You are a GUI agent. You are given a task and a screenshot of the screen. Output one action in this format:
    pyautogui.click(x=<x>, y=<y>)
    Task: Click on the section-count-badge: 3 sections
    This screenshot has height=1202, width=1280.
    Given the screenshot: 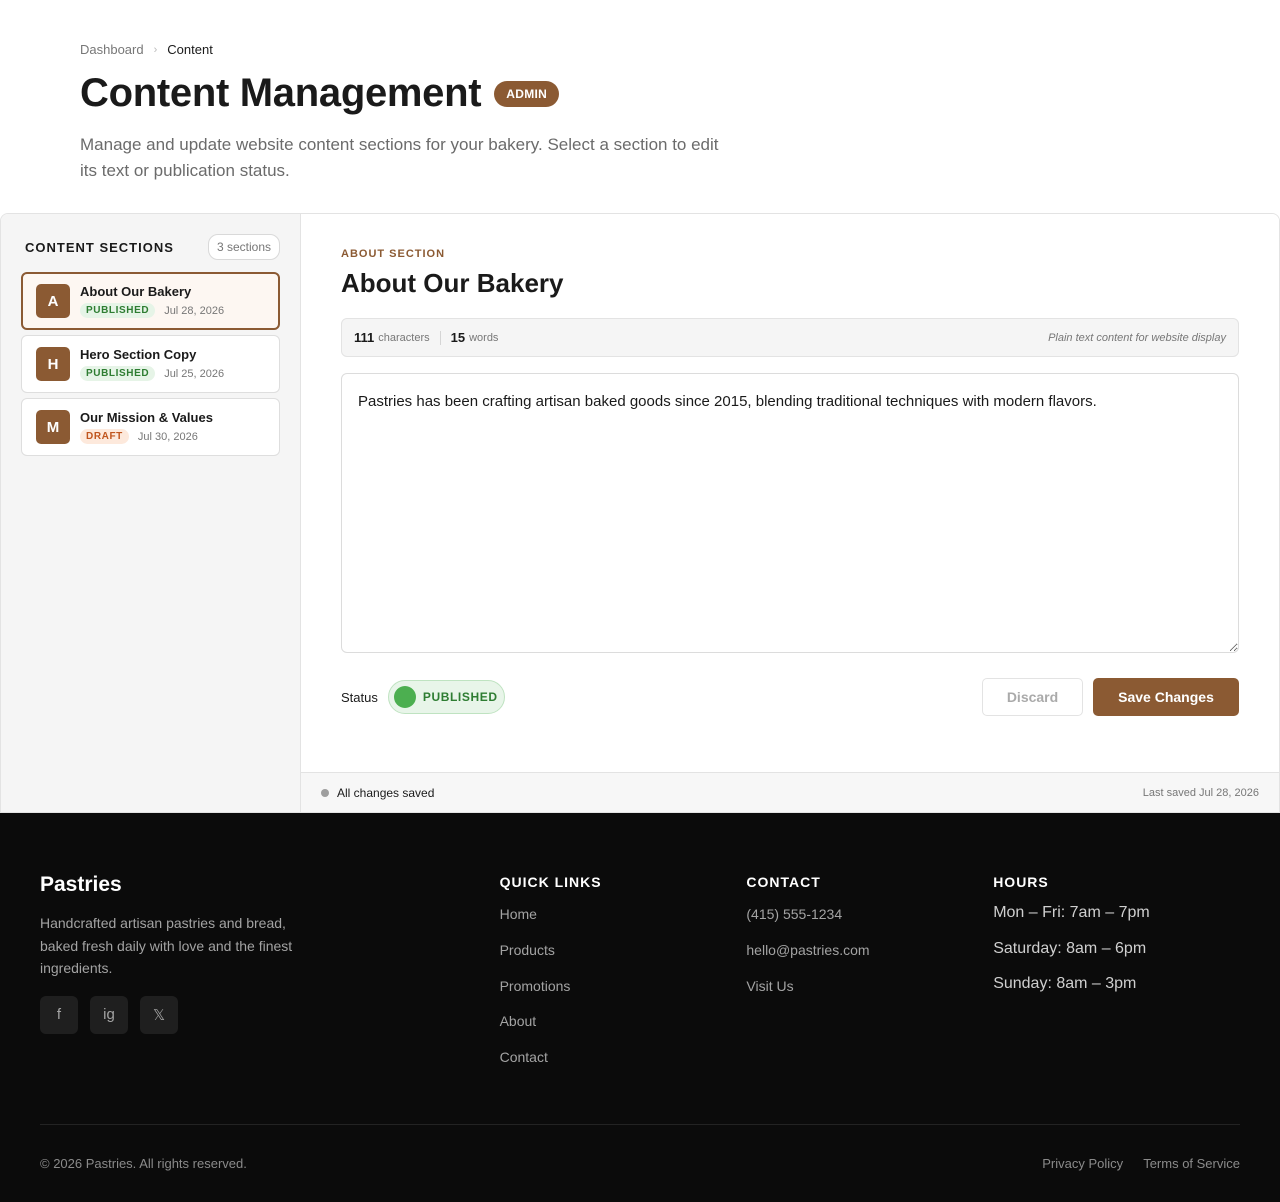 What is the action you would take?
    pyautogui.click(x=243, y=247)
    